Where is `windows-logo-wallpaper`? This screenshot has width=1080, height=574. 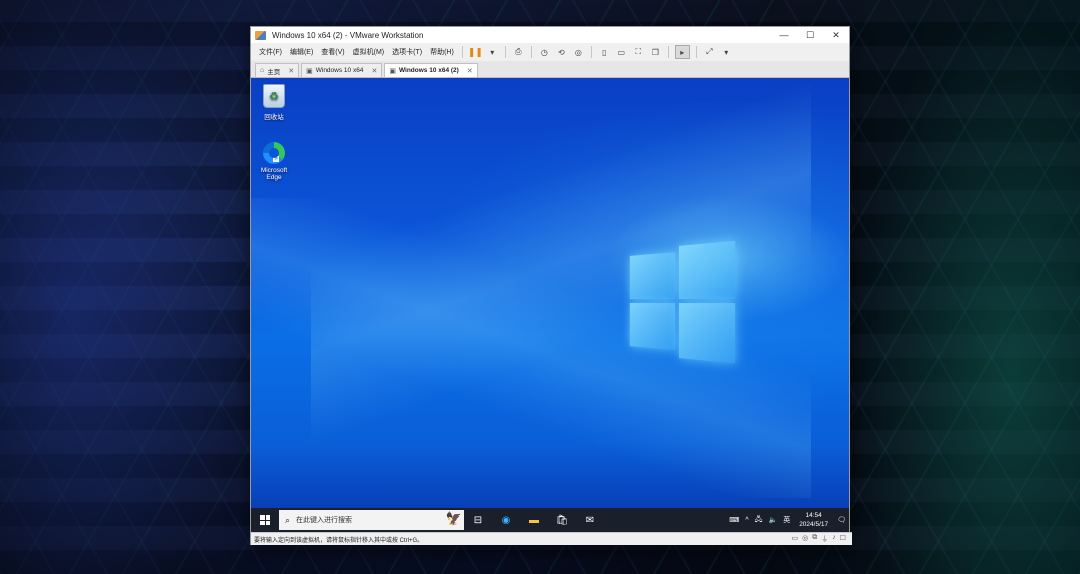 windows-logo-wallpaper is located at coordinates (682, 302).